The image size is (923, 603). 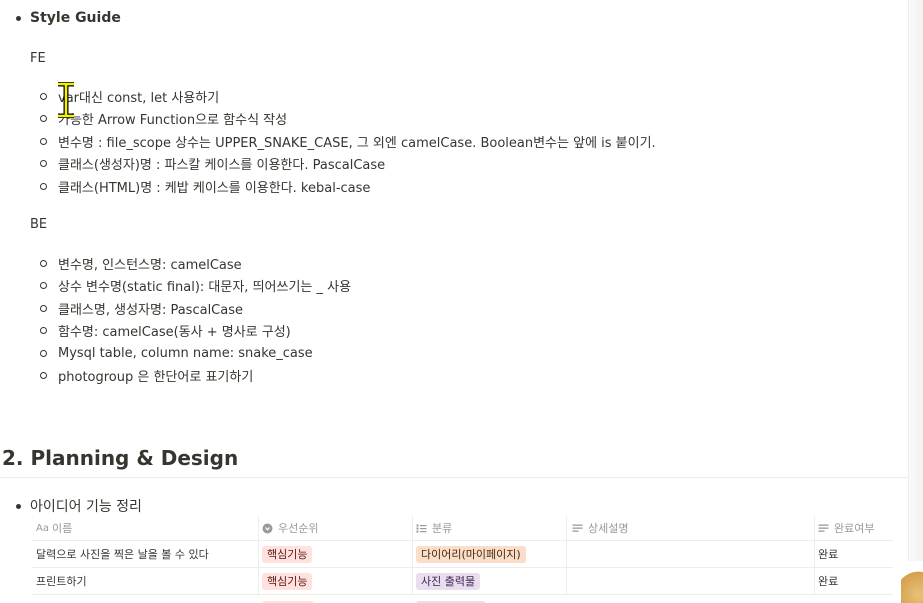 I want to click on list-item-text: 가능한 Arrow Function으로 함수식 작성, so click(x=173, y=121).